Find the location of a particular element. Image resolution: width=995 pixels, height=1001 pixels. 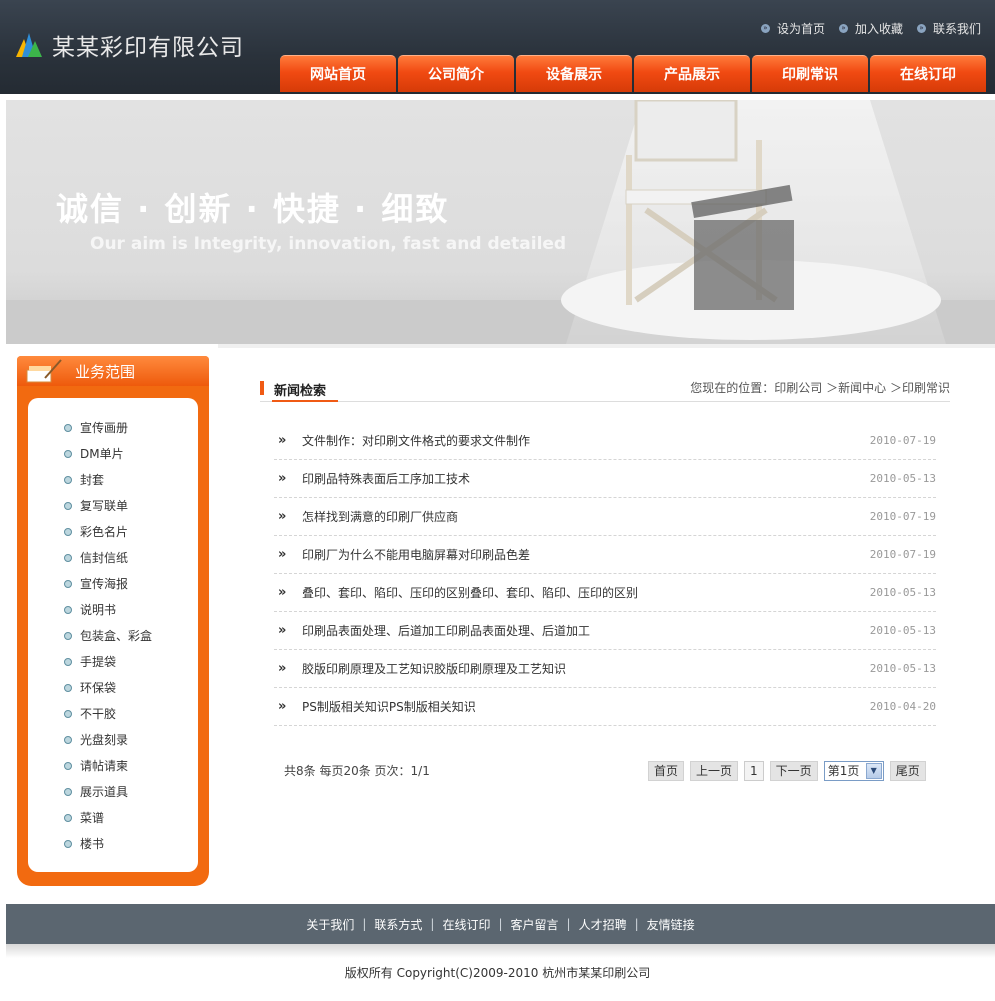

add-favorite-link: » 加入收藏 is located at coordinates (870, 28).